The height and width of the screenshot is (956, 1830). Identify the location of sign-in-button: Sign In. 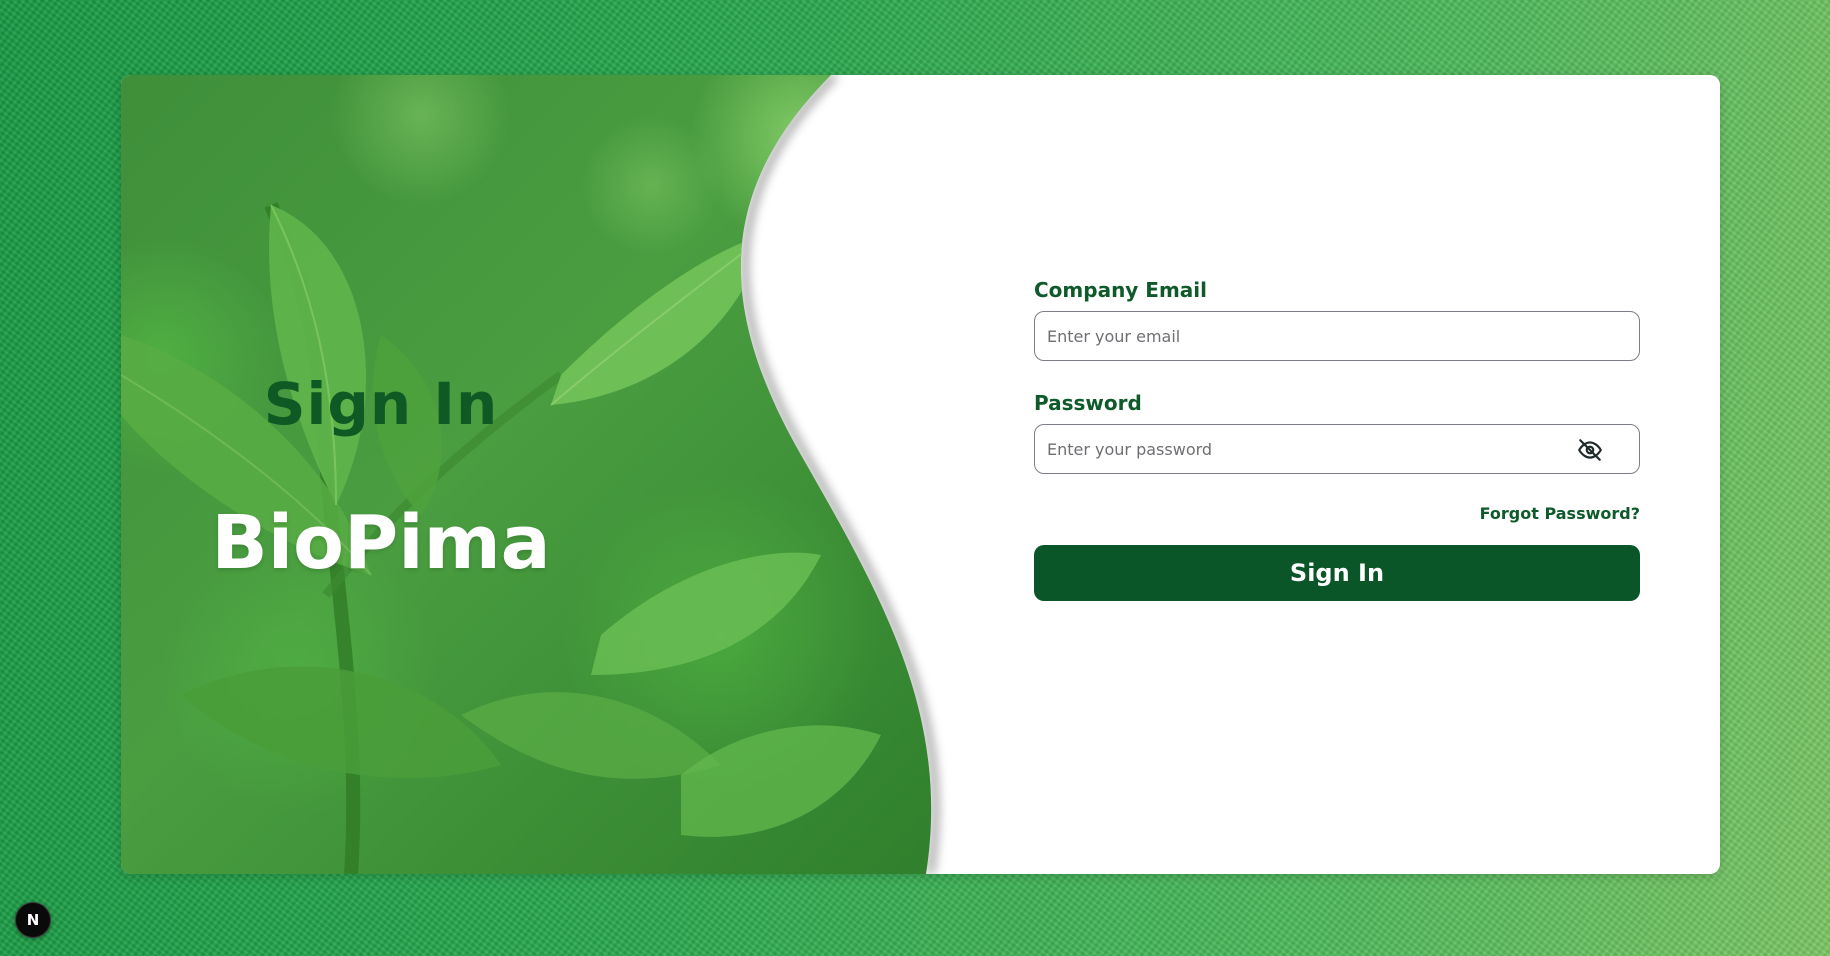
(1337, 573).